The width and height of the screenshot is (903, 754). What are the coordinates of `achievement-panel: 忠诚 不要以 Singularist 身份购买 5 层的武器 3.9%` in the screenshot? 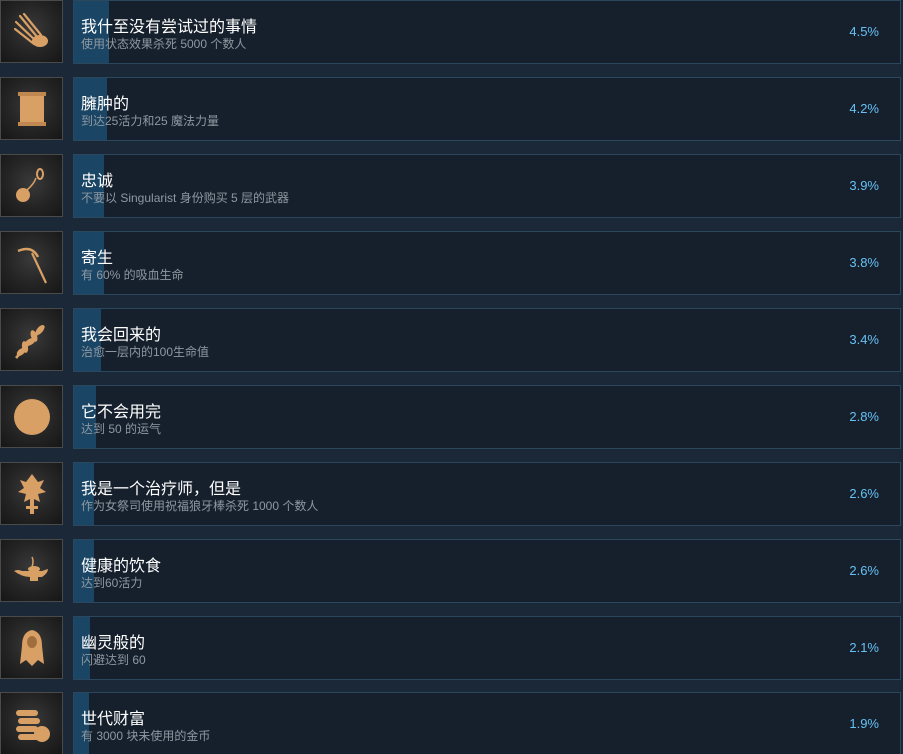 It's located at (487, 186).